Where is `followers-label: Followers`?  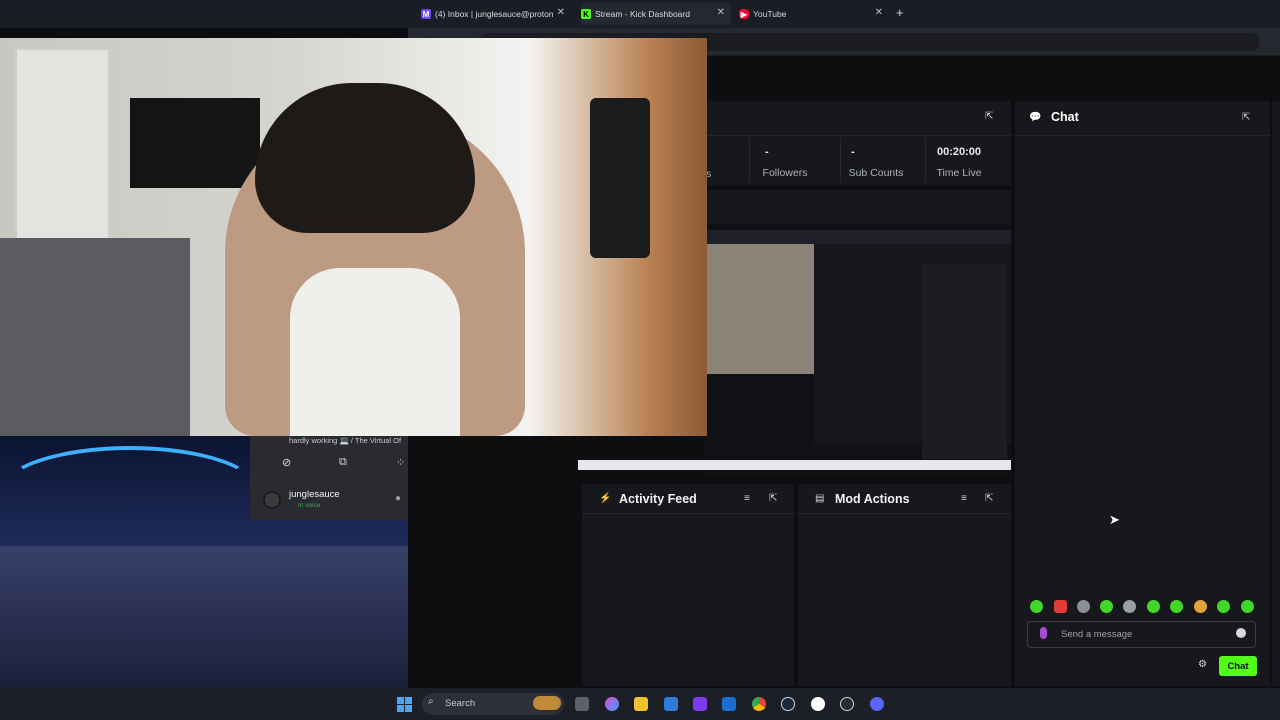
followers-label: Followers is located at coordinates (785, 173).